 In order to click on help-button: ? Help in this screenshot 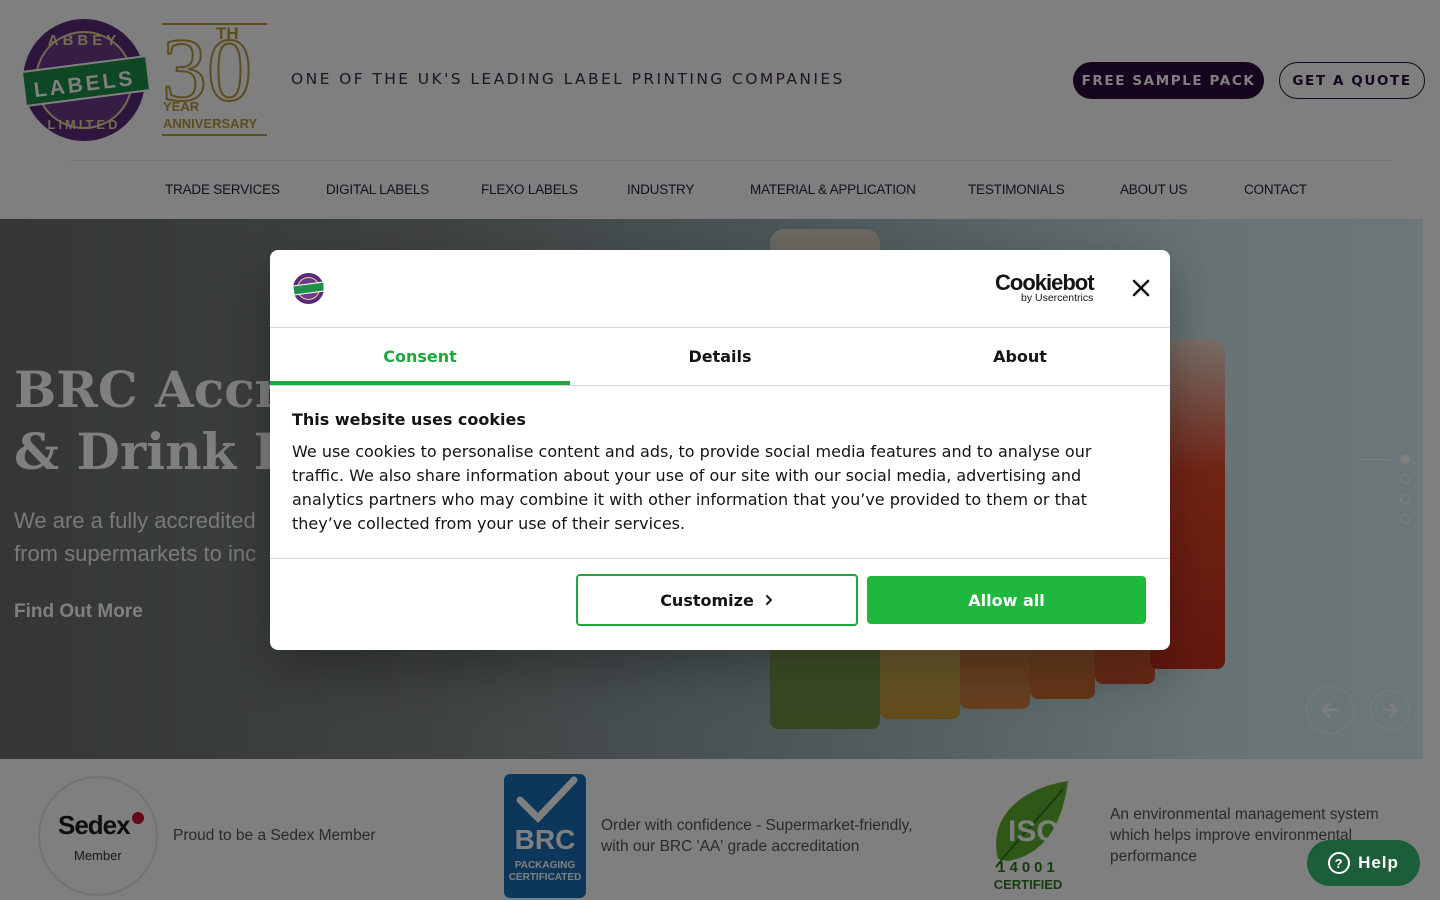, I will do `click(1363, 863)`.